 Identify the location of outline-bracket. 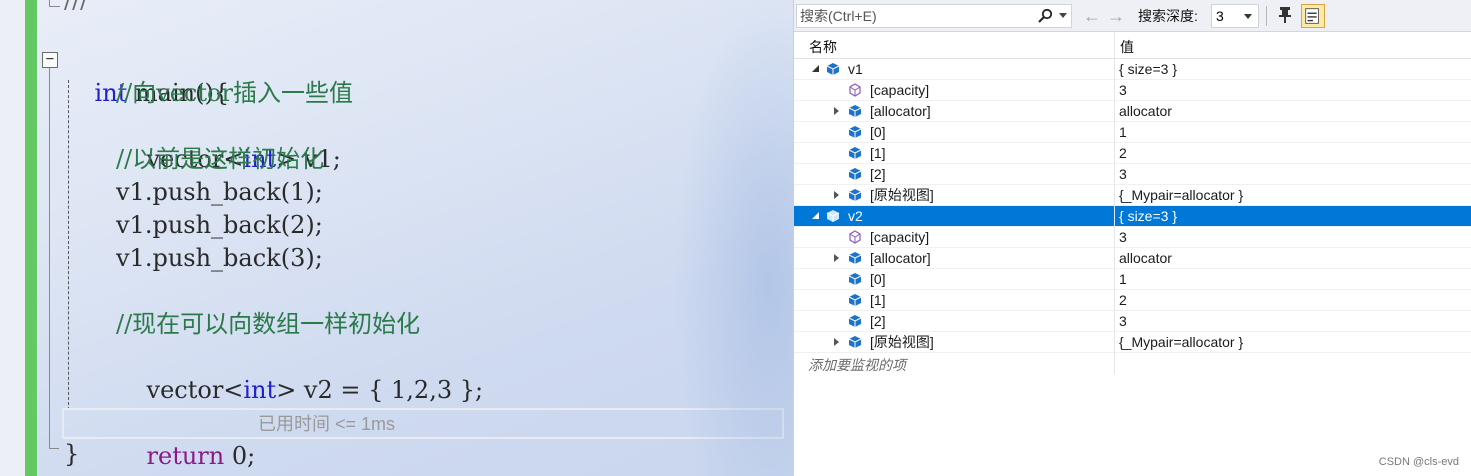
(54, 3).